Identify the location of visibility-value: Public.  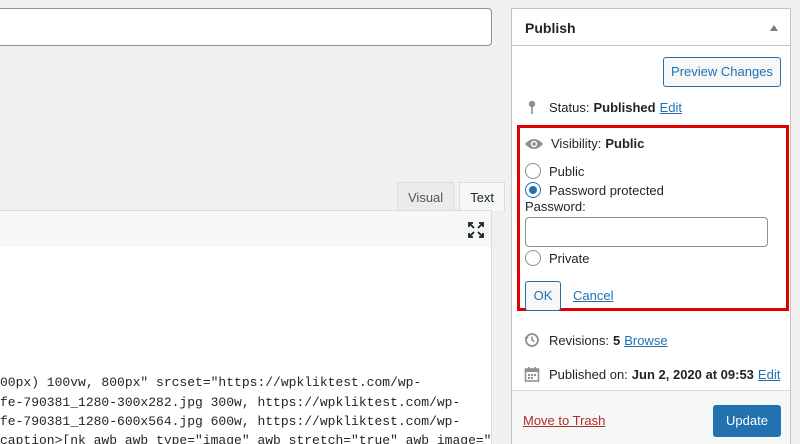
(625, 143).